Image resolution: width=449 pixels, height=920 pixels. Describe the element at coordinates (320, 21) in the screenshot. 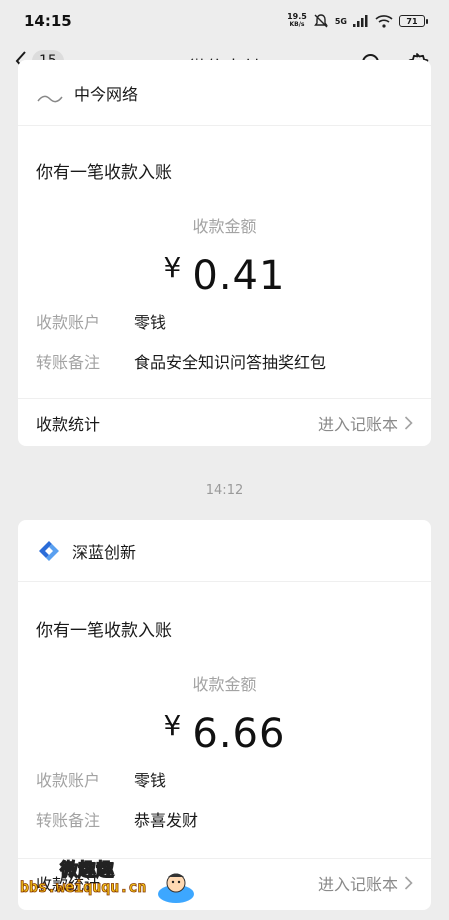

I see `mute-bell-icon` at that location.